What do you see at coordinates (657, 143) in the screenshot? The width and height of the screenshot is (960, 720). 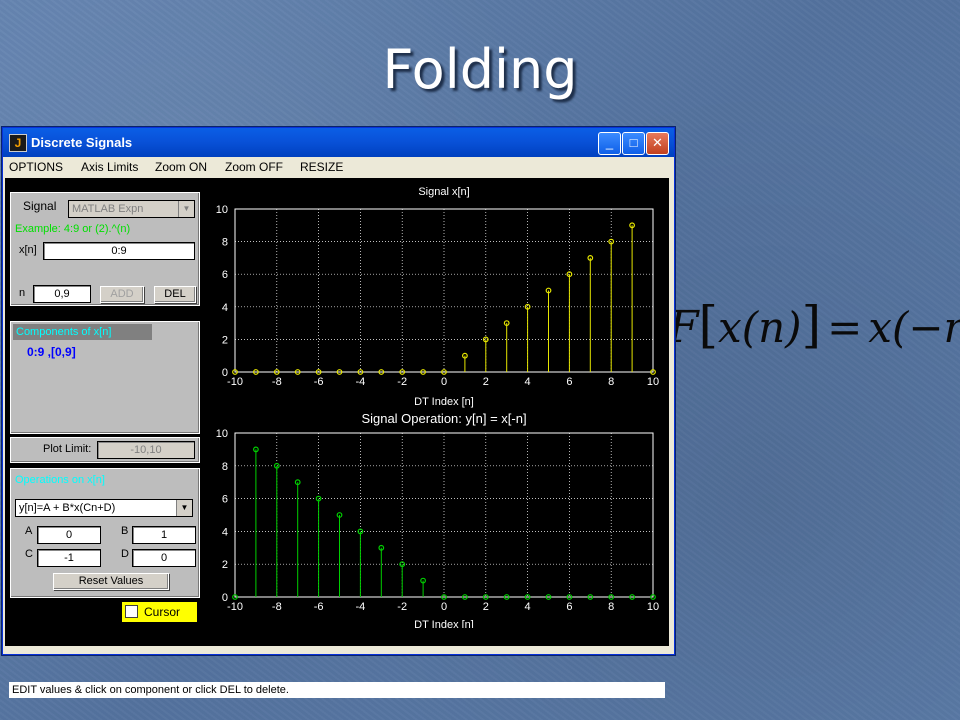 I see `close-button: ✕` at bounding box center [657, 143].